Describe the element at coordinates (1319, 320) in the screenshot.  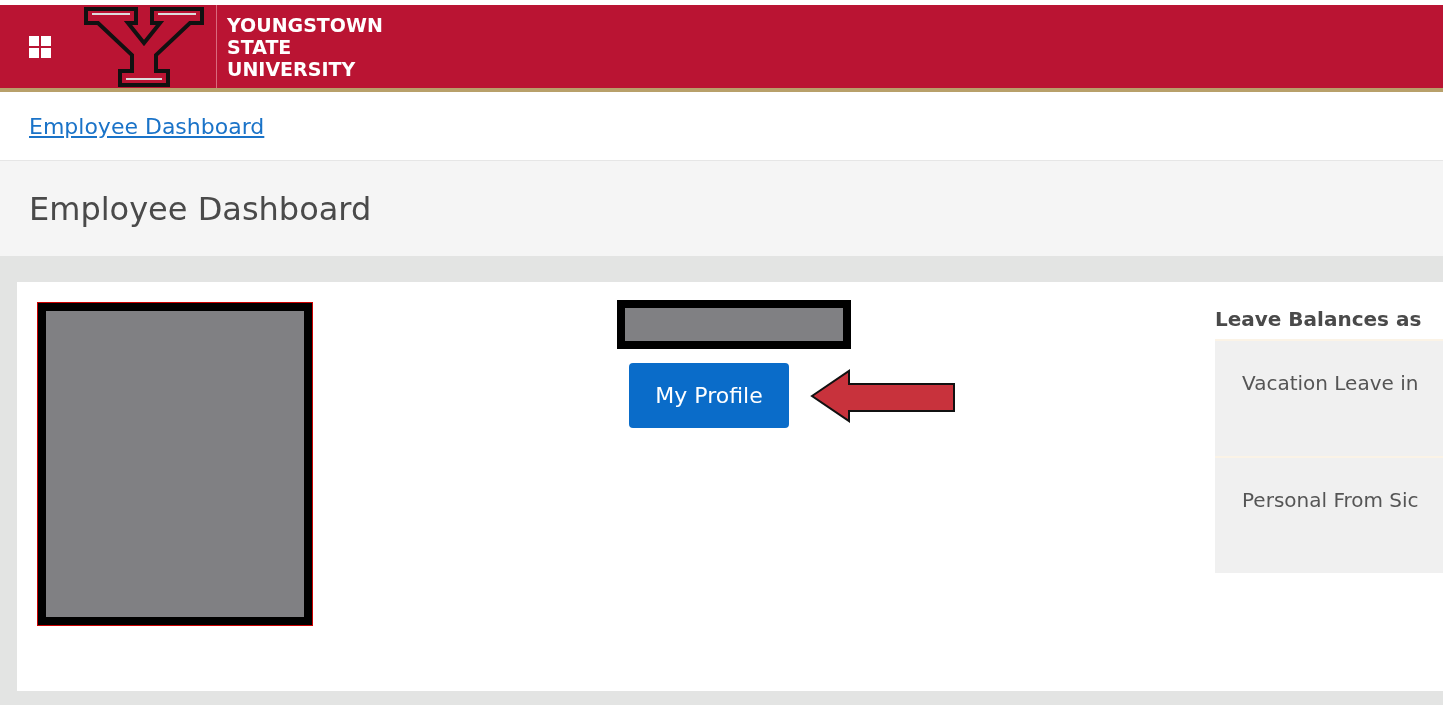
I see `section-heading: Leave Balances as` at that location.